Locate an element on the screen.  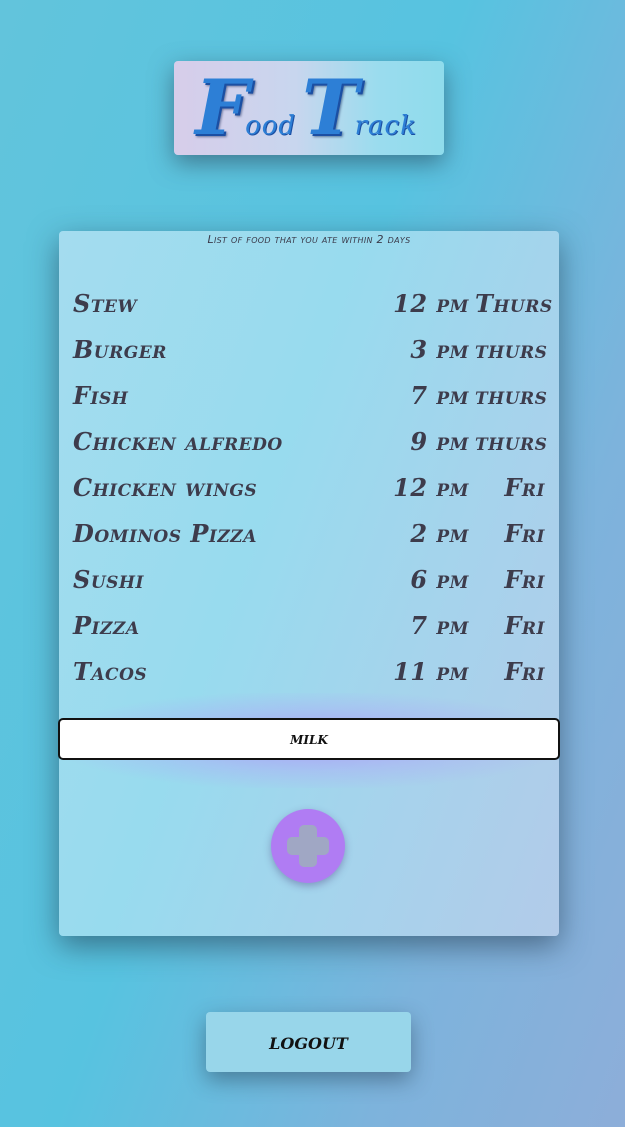
logo-word-rack: rack is located at coordinates (385, 126).